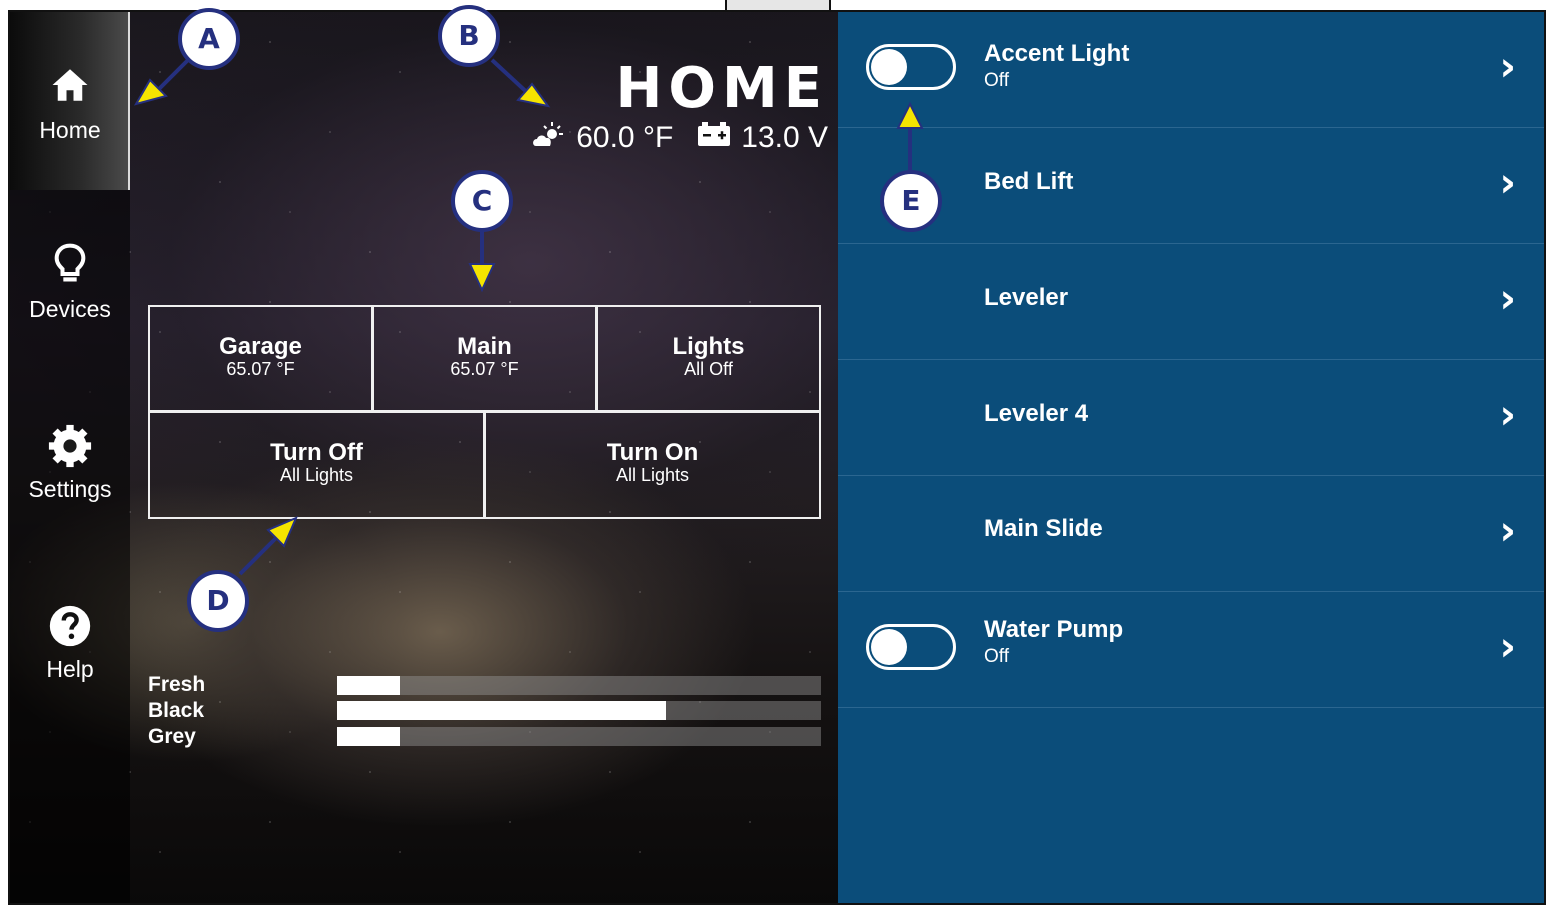  Describe the element at coordinates (218, 601) in the screenshot. I see `callout-d: D` at that location.